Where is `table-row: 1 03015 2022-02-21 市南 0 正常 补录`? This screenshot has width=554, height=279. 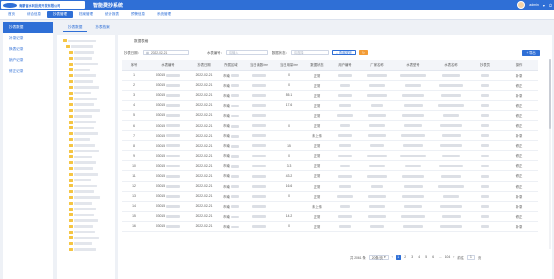 table-row: 1 03015 2022-02-21 市南 0 正常 补录 is located at coordinates (330, 75).